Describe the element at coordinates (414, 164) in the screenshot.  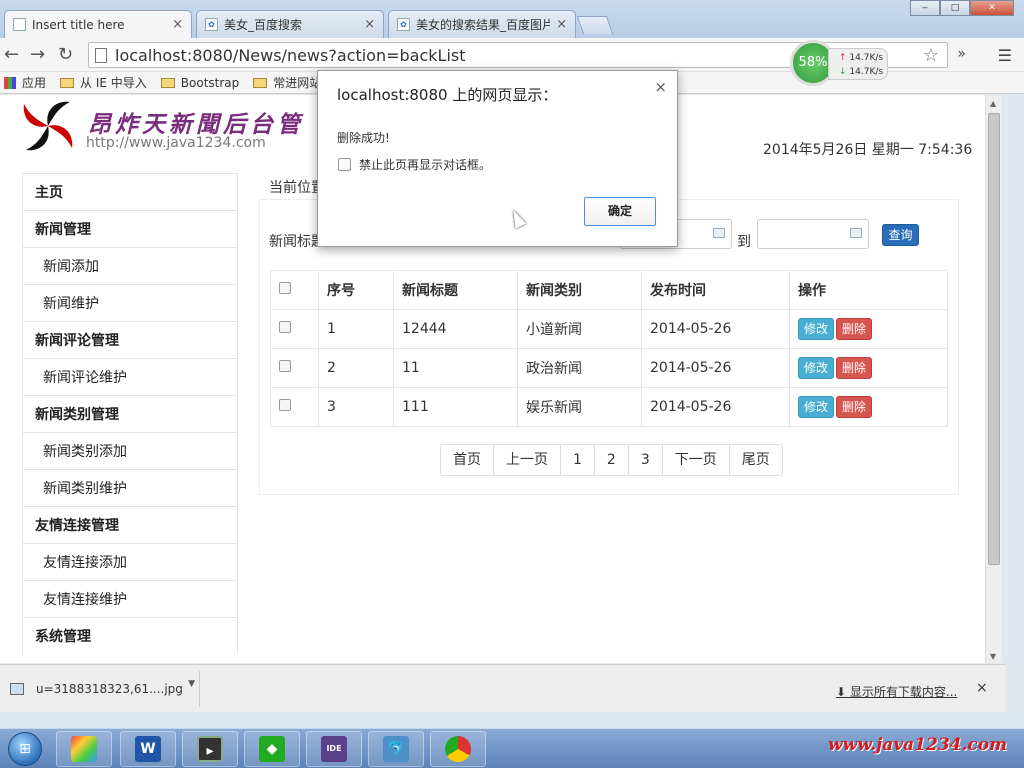
I see `suppress-dialogs-checkbox: 禁止此页再显示对话框。` at that location.